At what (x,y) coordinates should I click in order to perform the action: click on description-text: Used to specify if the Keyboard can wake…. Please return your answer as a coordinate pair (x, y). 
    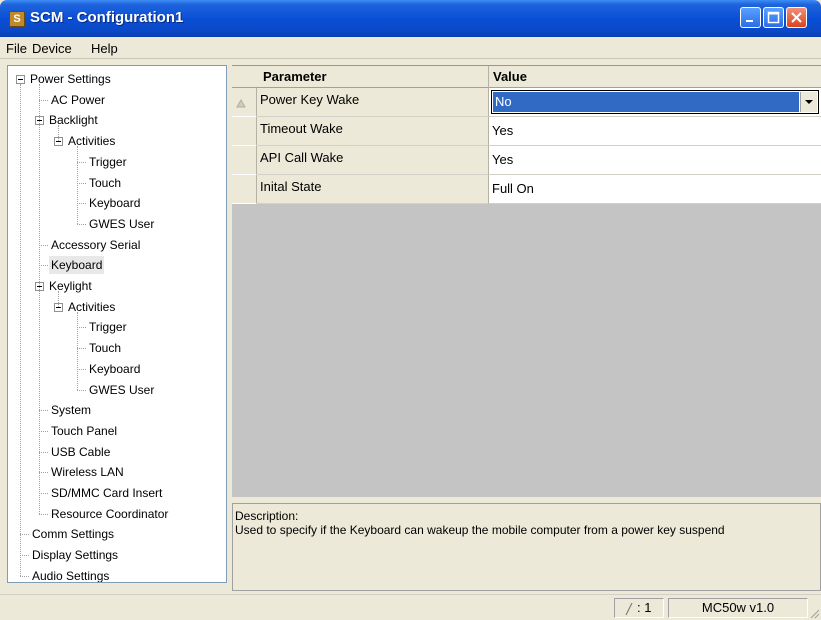
    Looking at the image, I should click on (480, 530).